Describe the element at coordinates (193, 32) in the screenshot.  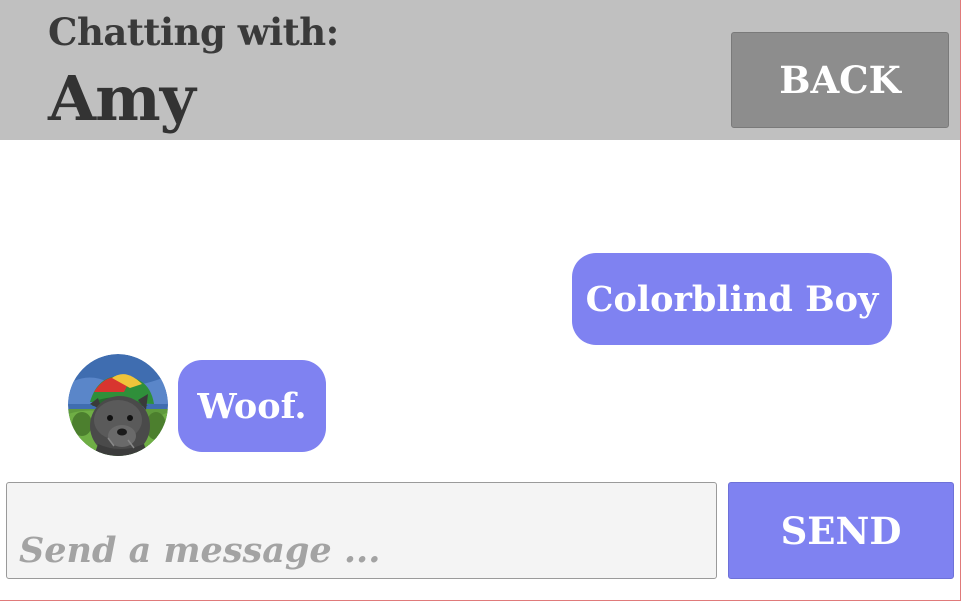
I see `chatting-with-label: Chatting with:` at that location.